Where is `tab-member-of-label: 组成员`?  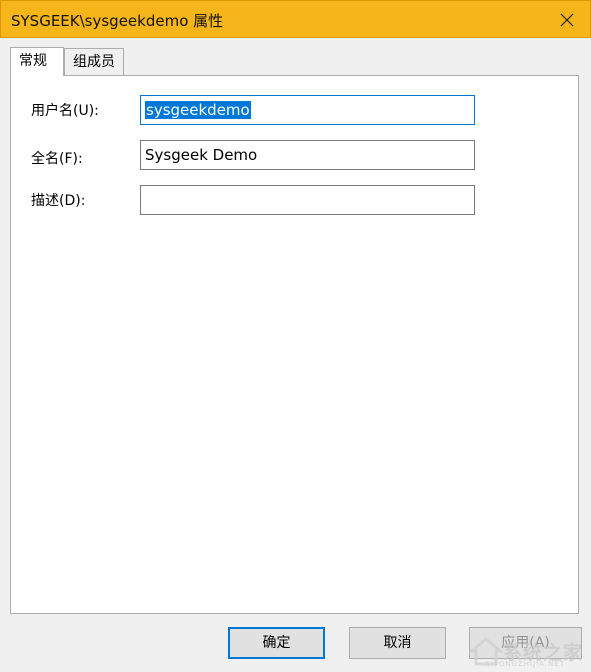 tab-member-of-label: 组成员 is located at coordinates (94, 62).